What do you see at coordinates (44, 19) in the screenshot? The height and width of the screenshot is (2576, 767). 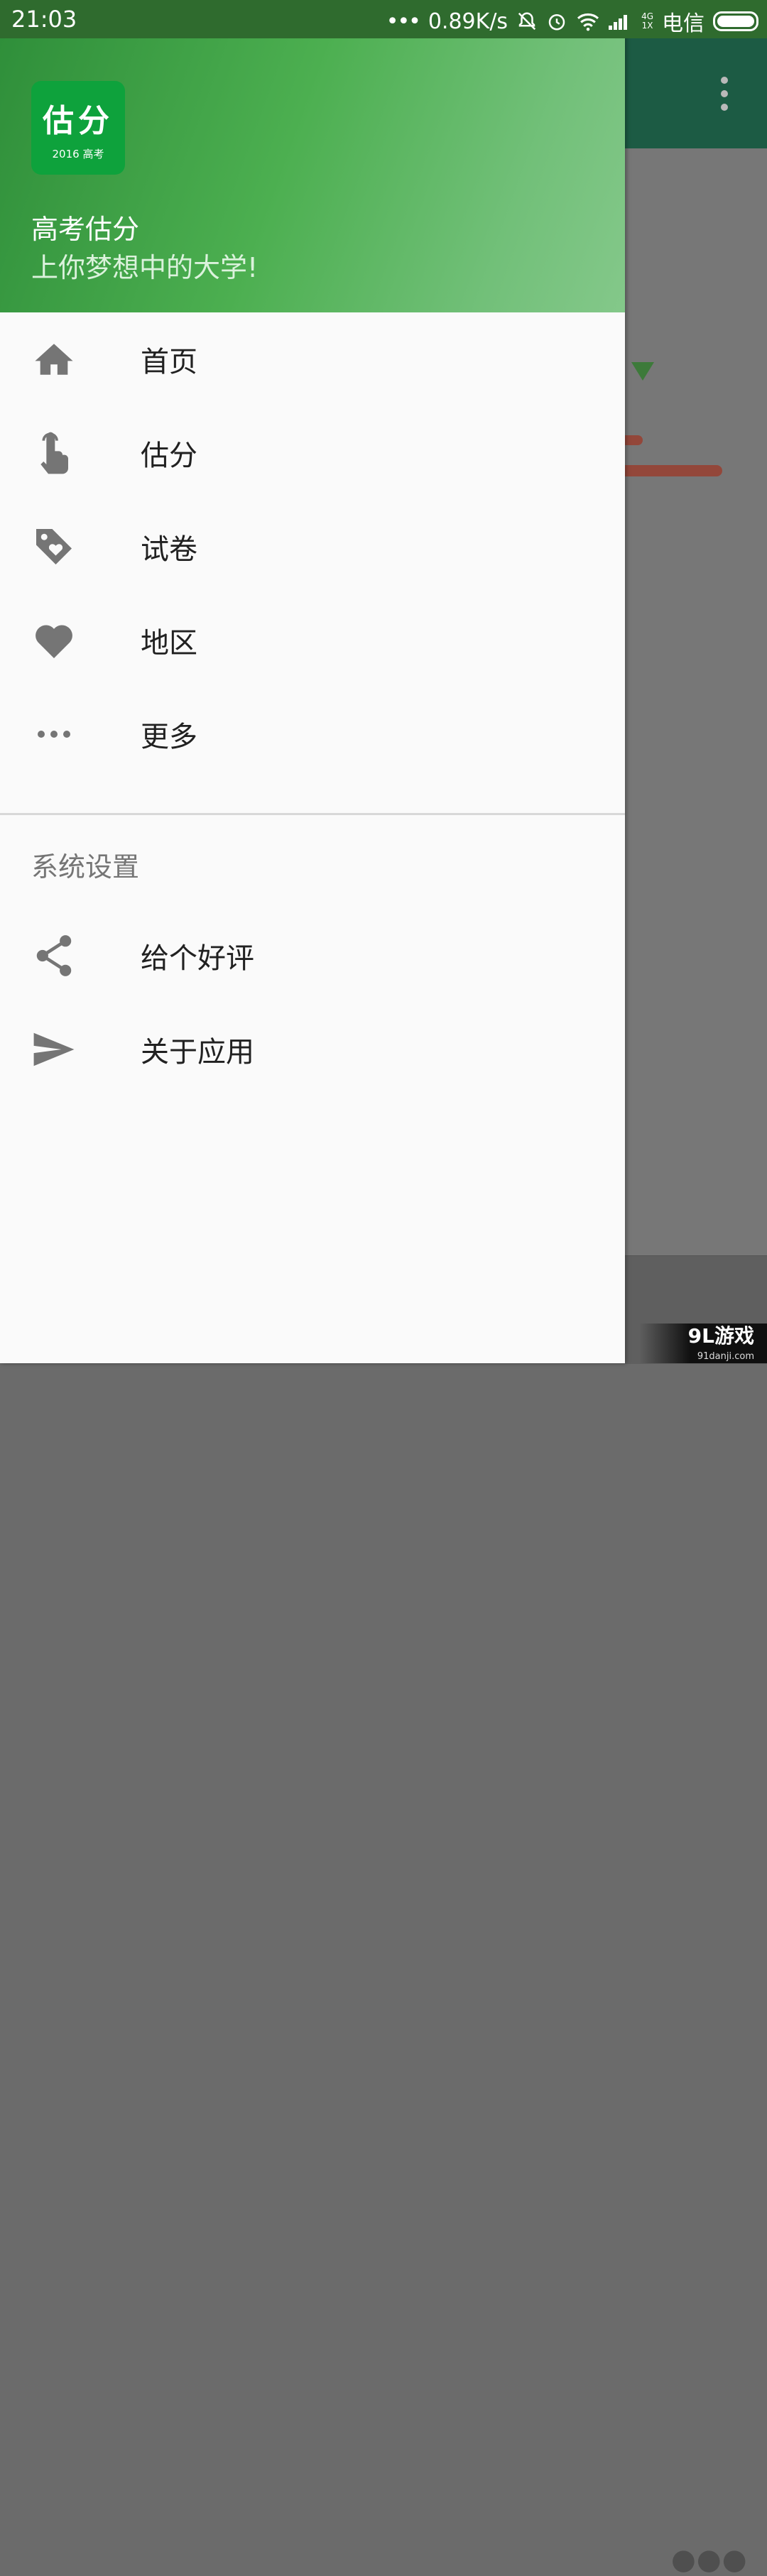 I see `status-time: 21:03` at bounding box center [44, 19].